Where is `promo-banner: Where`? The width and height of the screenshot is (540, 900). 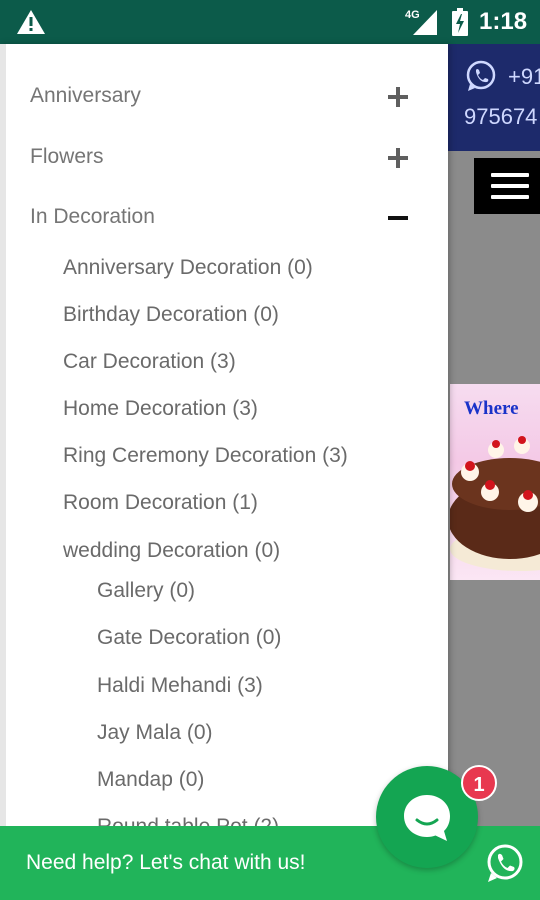 promo-banner: Where is located at coordinates (495, 482).